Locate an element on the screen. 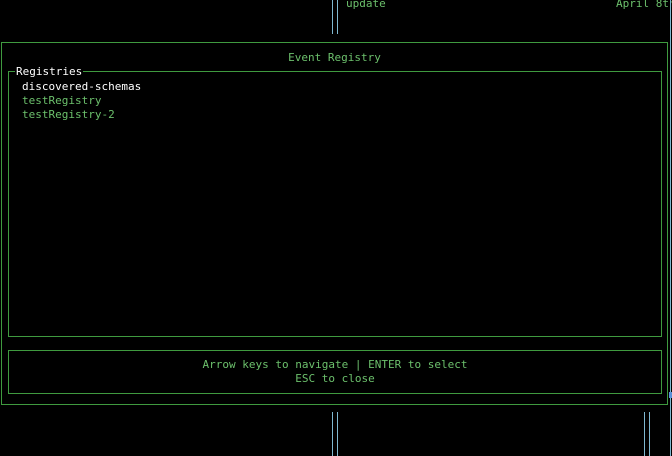  registries-label: Registries is located at coordinates (49, 71).